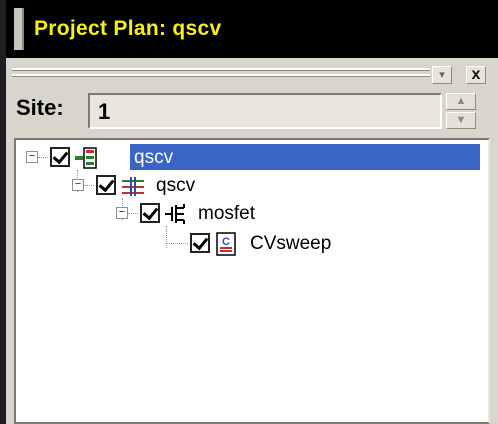  I want to click on dropdown-arrow-icon: ▾, so click(442, 75).